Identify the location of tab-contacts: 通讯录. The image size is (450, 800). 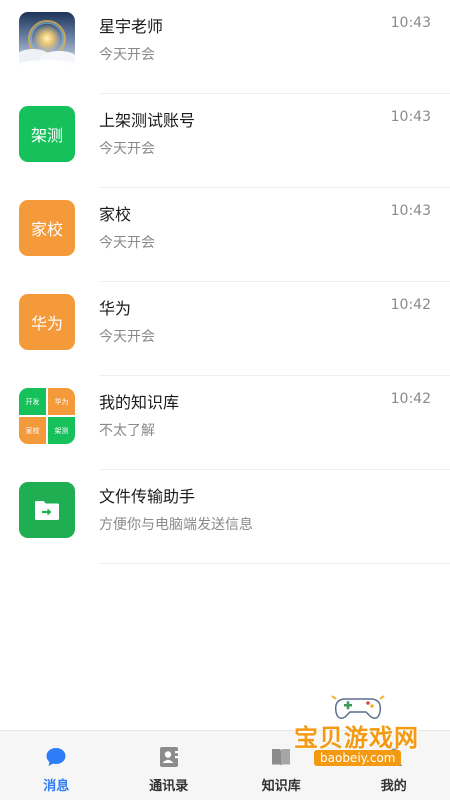
(169, 765).